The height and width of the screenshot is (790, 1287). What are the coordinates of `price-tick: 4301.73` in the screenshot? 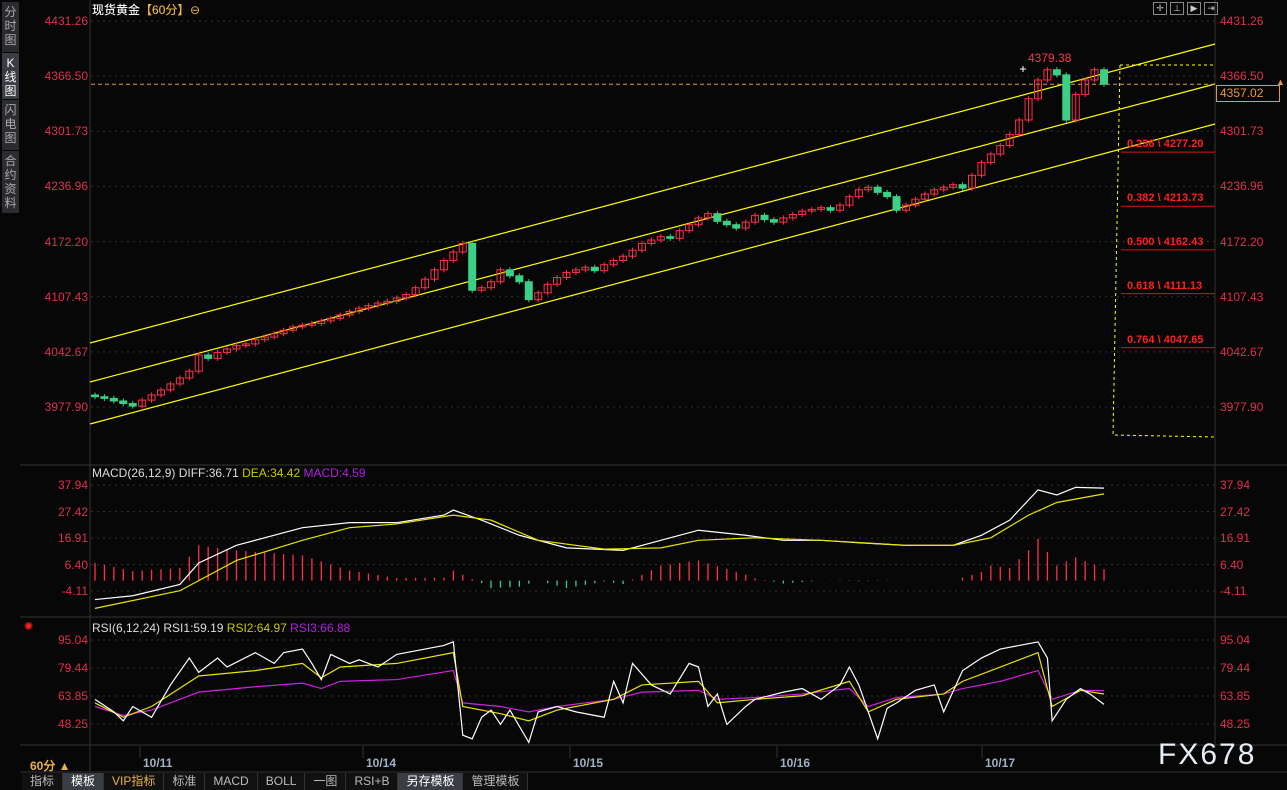 It's located at (1242, 131).